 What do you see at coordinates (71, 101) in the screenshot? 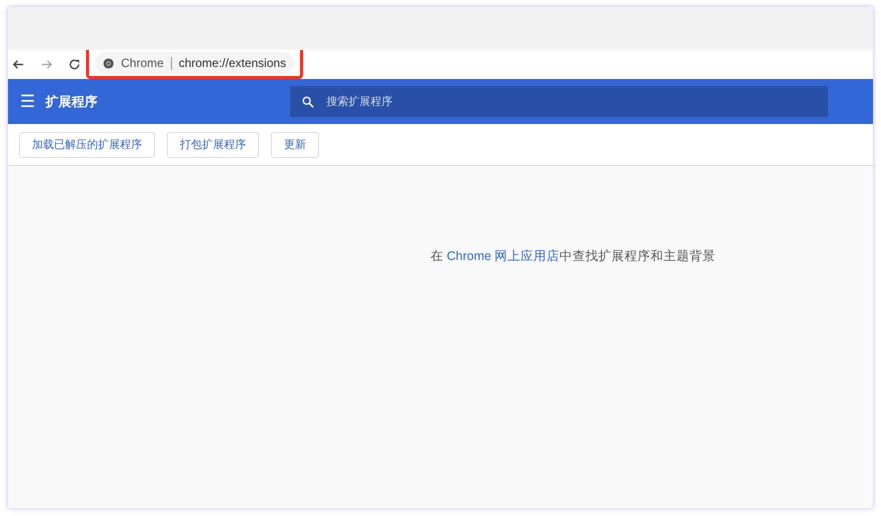
I see `page-title: 扩展程序` at bounding box center [71, 101].